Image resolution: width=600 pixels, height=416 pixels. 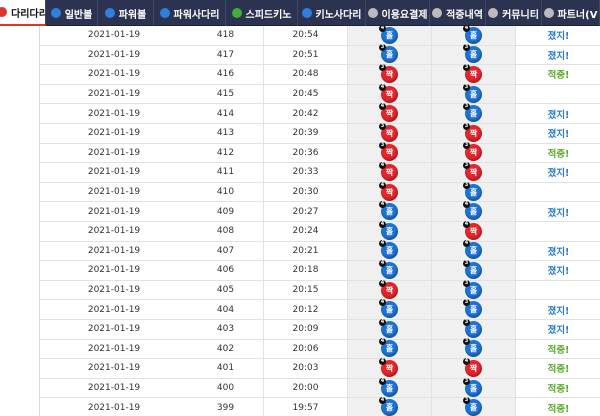 What do you see at coordinates (226, 407) in the screenshot?
I see `round-number-cell: 399` at bounding box center [226, 407].